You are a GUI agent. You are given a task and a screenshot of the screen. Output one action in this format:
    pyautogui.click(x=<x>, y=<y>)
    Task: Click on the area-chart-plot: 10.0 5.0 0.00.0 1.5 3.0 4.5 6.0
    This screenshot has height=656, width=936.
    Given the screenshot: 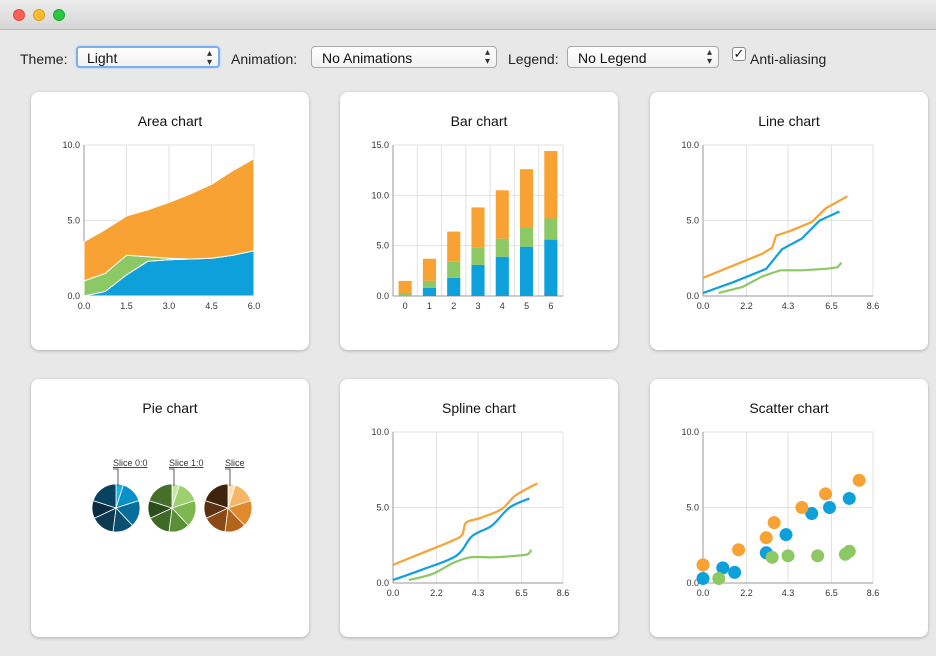 What is the action you would take?
    pyautogui.click(x=161, y=225)
    